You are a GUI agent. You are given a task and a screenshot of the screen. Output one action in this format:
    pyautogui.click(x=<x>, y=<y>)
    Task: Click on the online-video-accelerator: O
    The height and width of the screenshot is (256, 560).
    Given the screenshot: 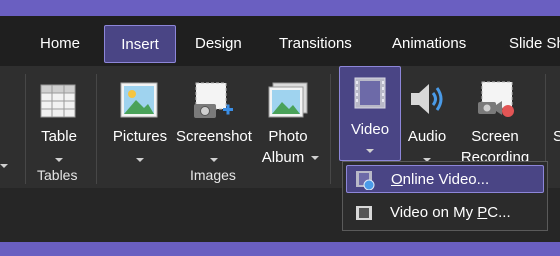 What is the action you would take?
    pyautogui.click(x=397, y=179)
    